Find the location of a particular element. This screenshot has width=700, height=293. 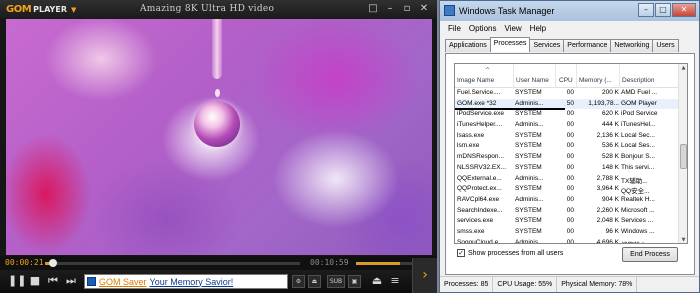

maximize-button: ▫ is located at coordinates (407, 9).